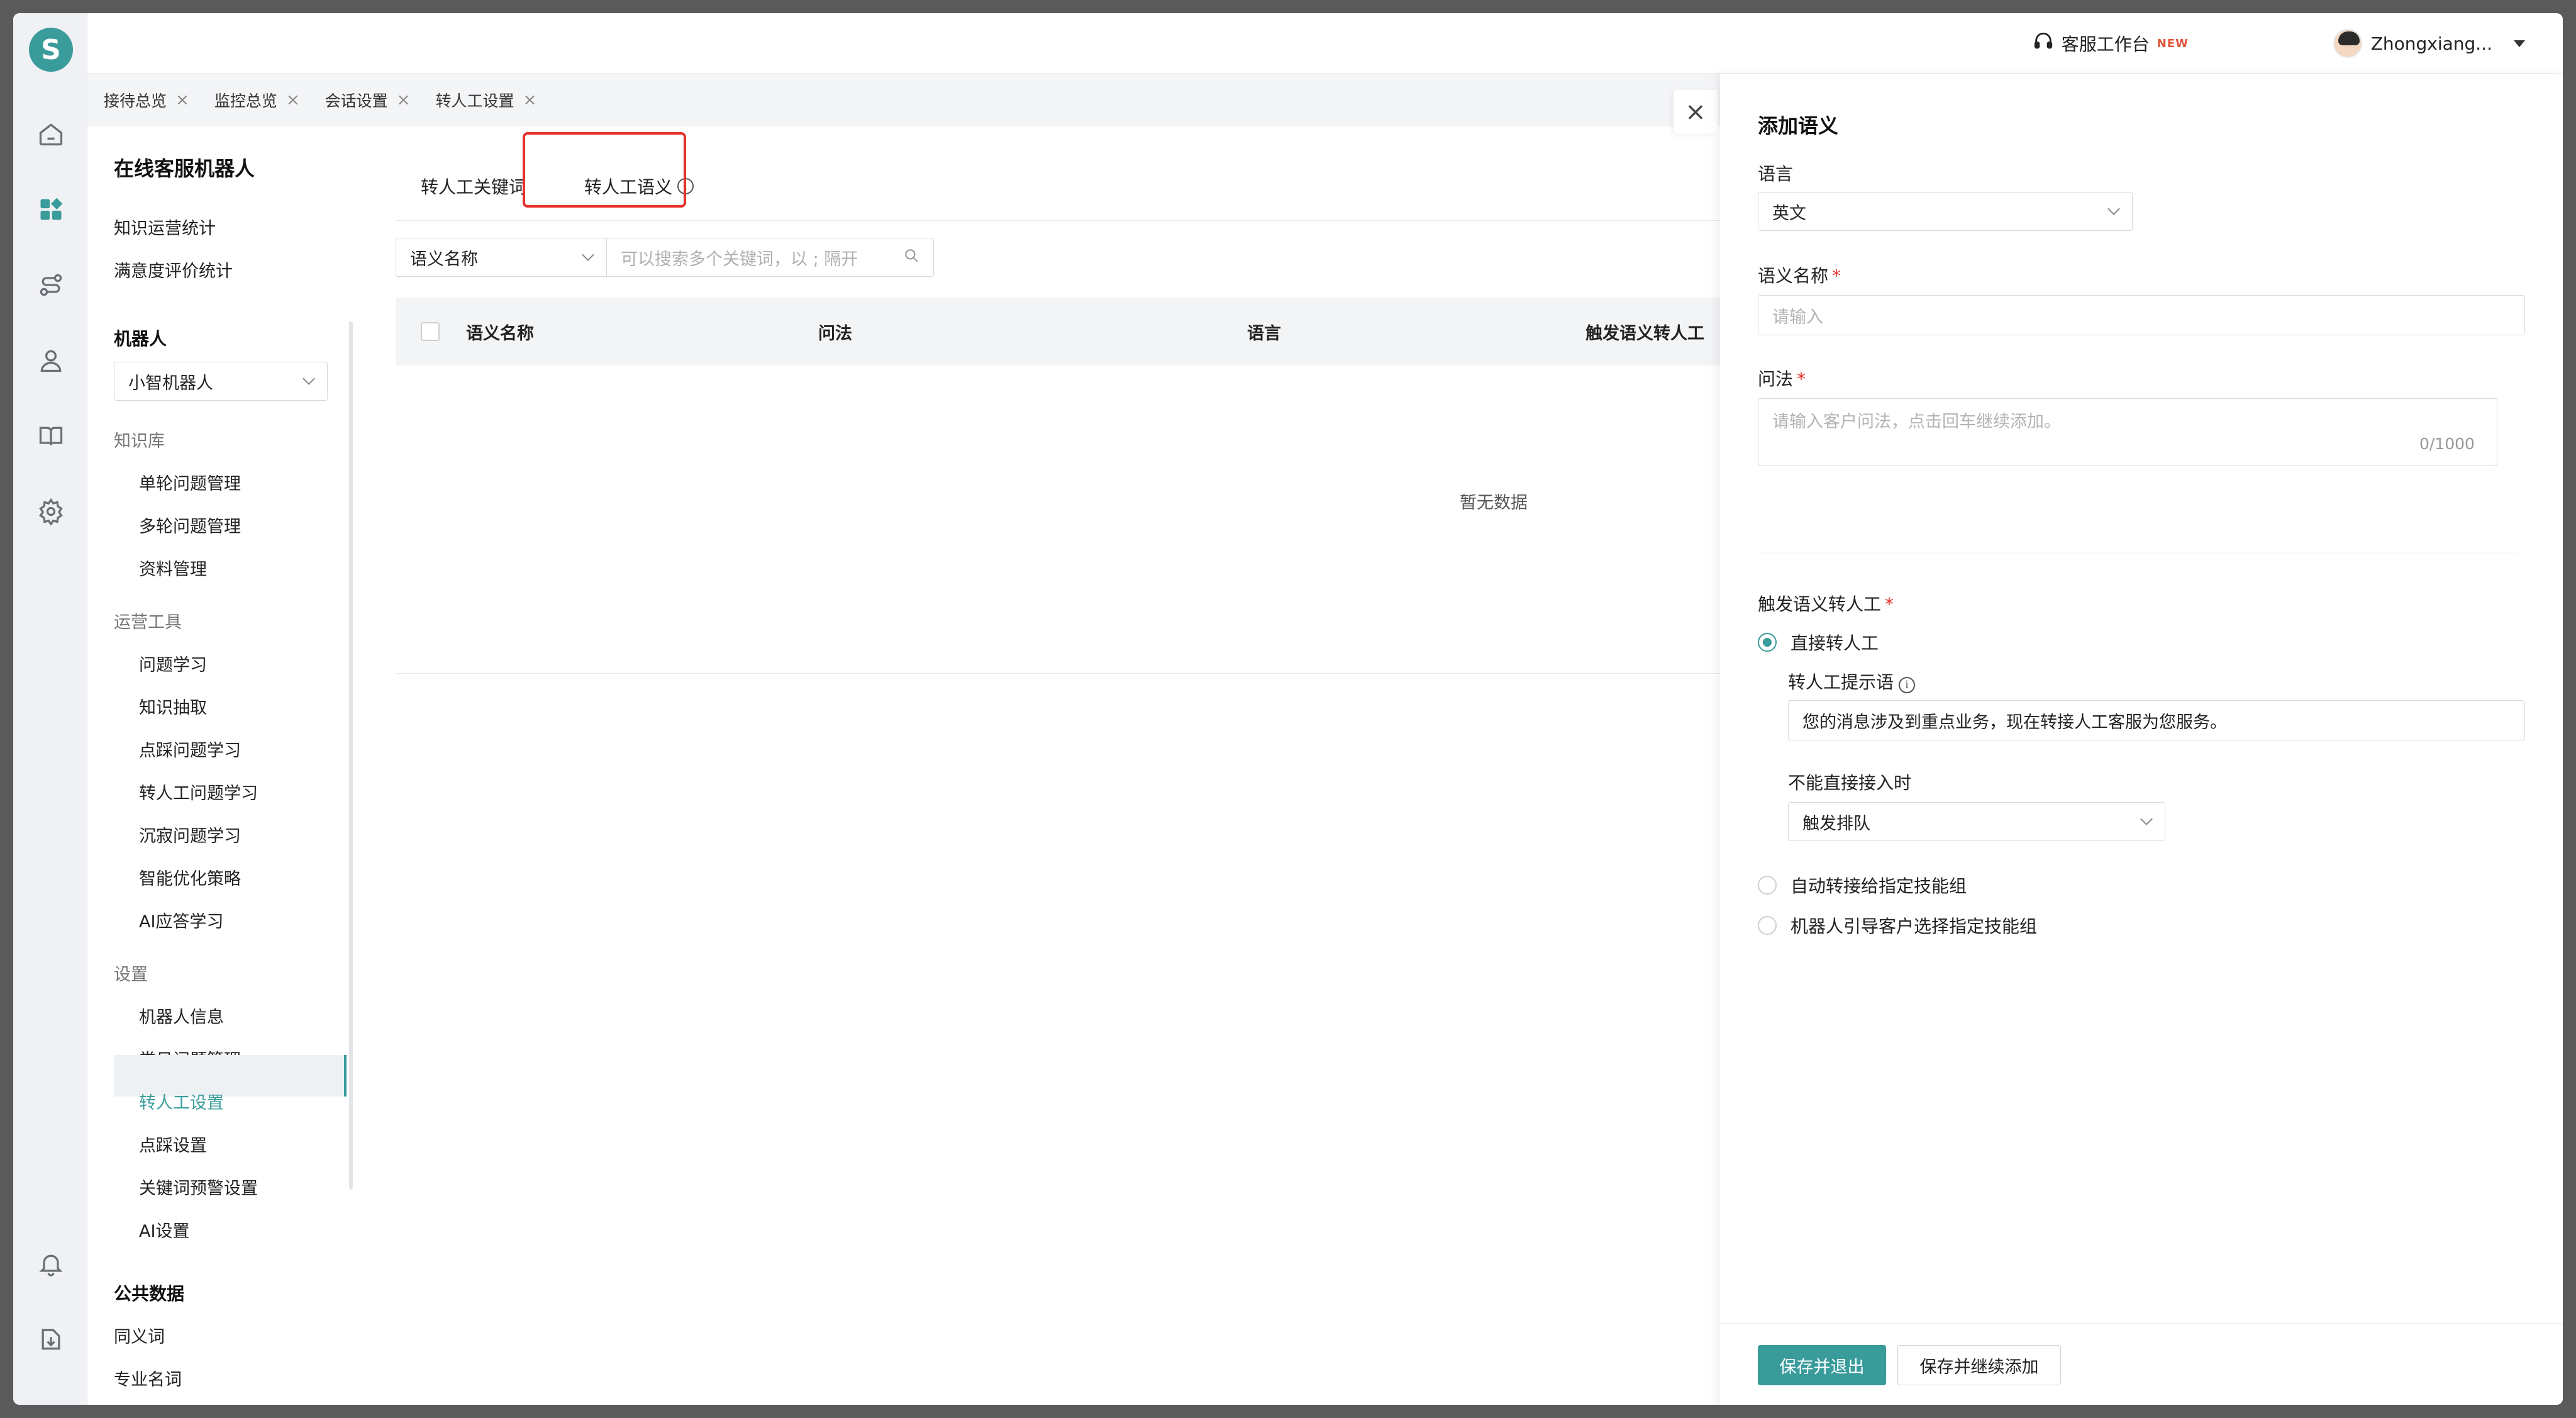  Describe the element at coordinates (1850, 783) in the screenshot. I see `cannot-connect-label: 不能直接接入时` at that location.